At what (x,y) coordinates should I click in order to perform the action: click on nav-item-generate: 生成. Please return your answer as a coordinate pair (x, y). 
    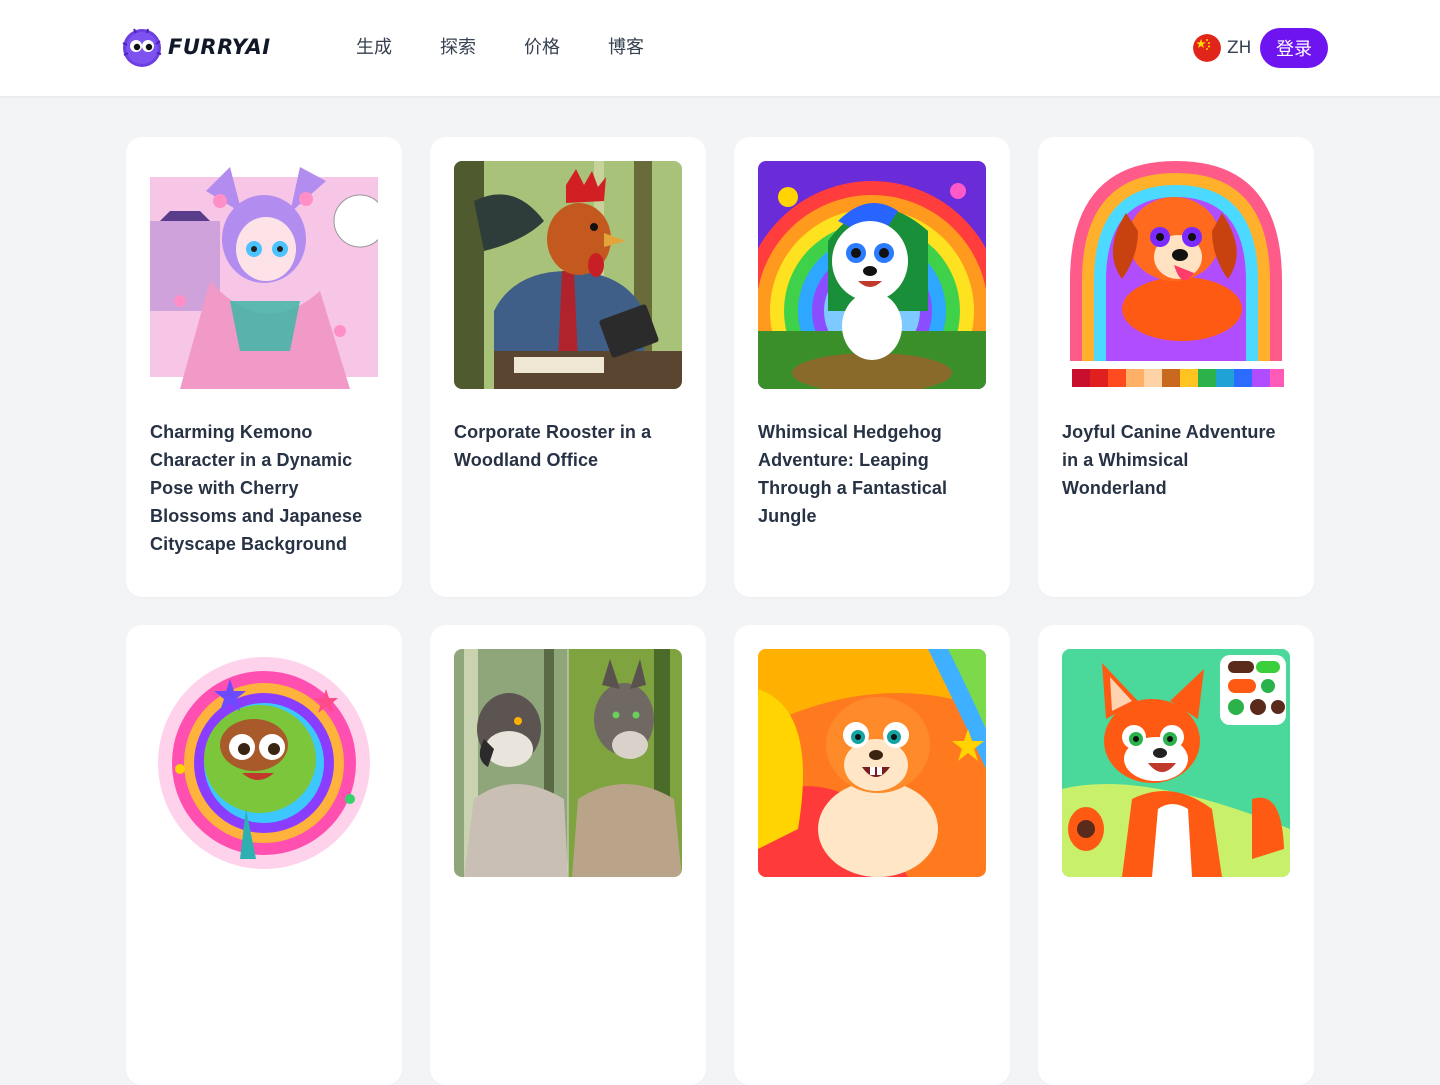
    Looking at the image, I should click on (374, 48).